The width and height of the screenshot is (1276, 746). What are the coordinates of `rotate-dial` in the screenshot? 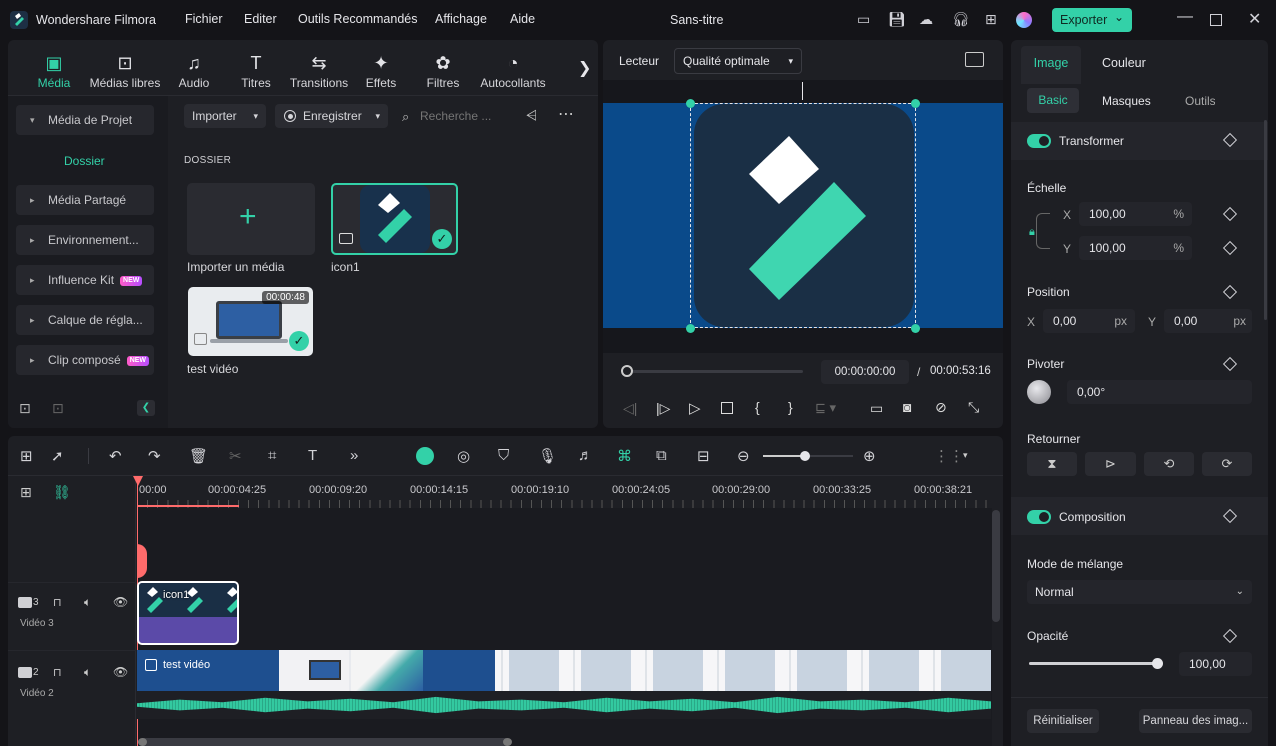 It's located at (1039, 392).